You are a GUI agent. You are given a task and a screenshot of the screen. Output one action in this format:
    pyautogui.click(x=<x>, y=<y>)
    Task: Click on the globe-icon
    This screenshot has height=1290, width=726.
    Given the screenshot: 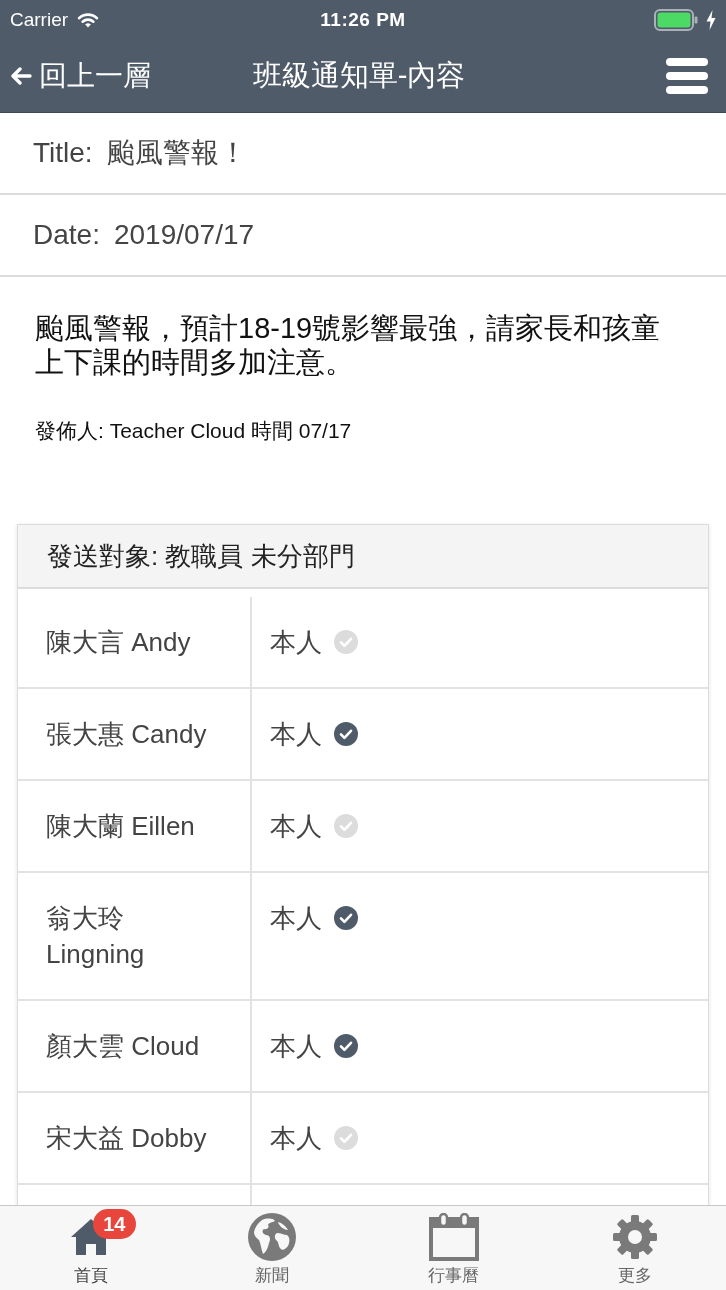 What is the action you would take?
    pyautogui.click(x=272, y=1237)
    